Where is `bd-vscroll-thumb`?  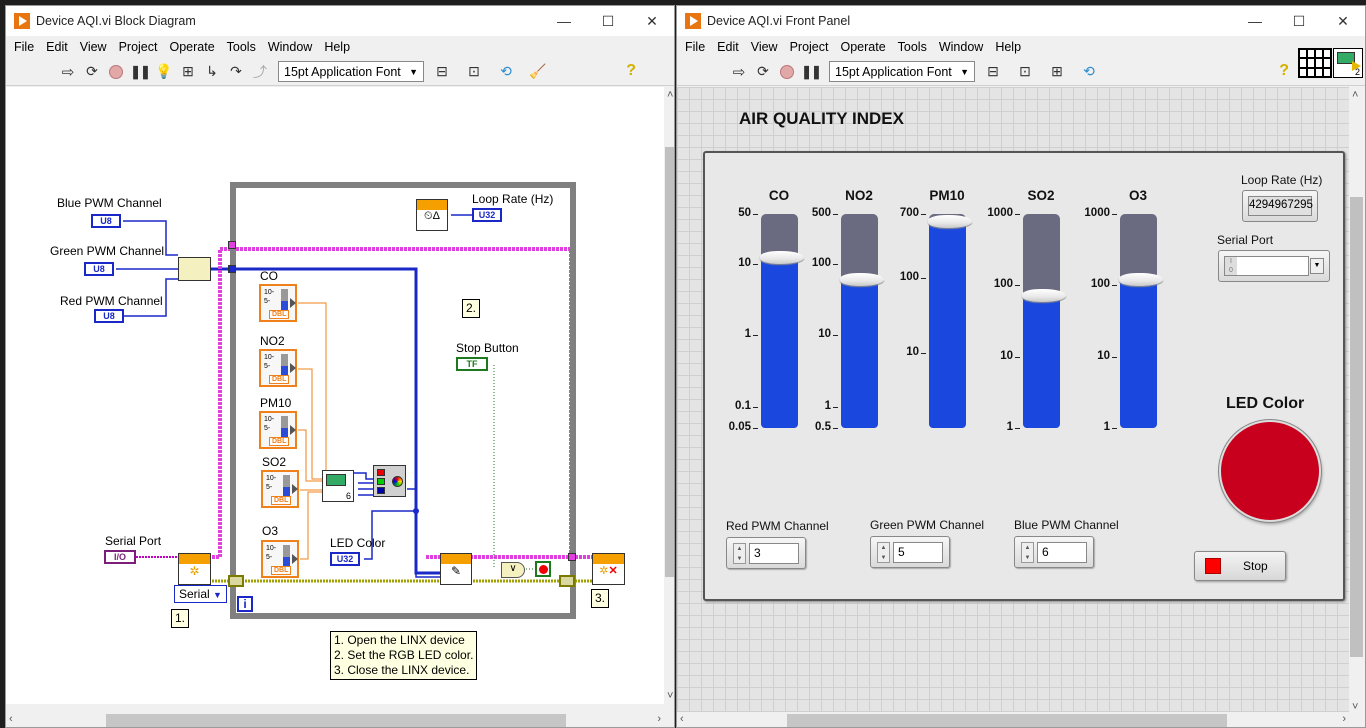
bd-vscroll-thumb is located at coordinates (669, 362).